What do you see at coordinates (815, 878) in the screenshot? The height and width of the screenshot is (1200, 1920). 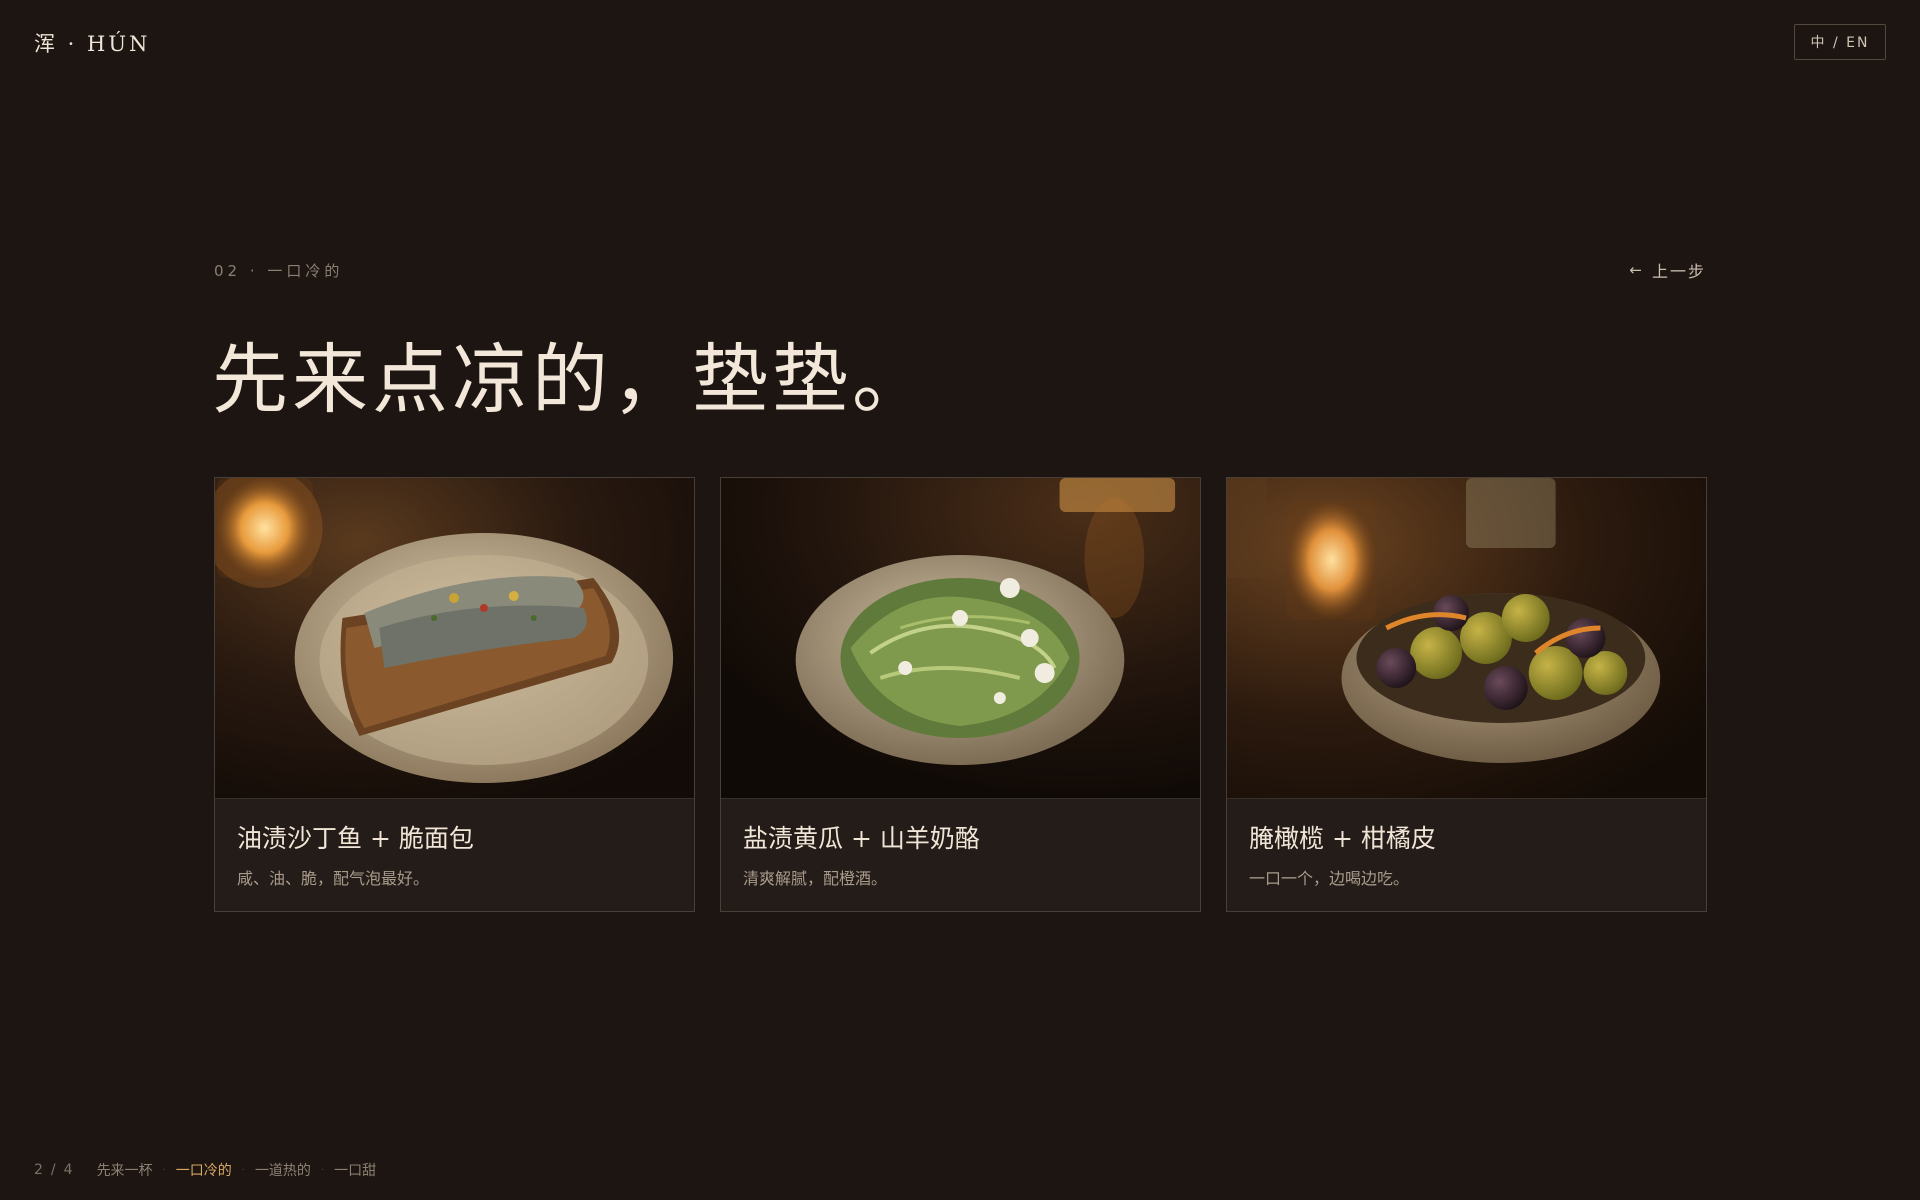 I see `card-description: 清爽解腻，配橙酒。` at bounding box center [815, 878].